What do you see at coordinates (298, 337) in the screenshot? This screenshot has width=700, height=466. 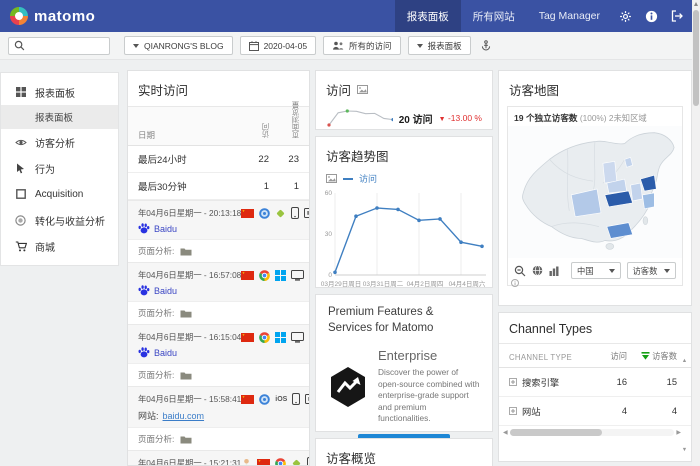 I see `desktop-device-icon` at bounding box center [298, 337].